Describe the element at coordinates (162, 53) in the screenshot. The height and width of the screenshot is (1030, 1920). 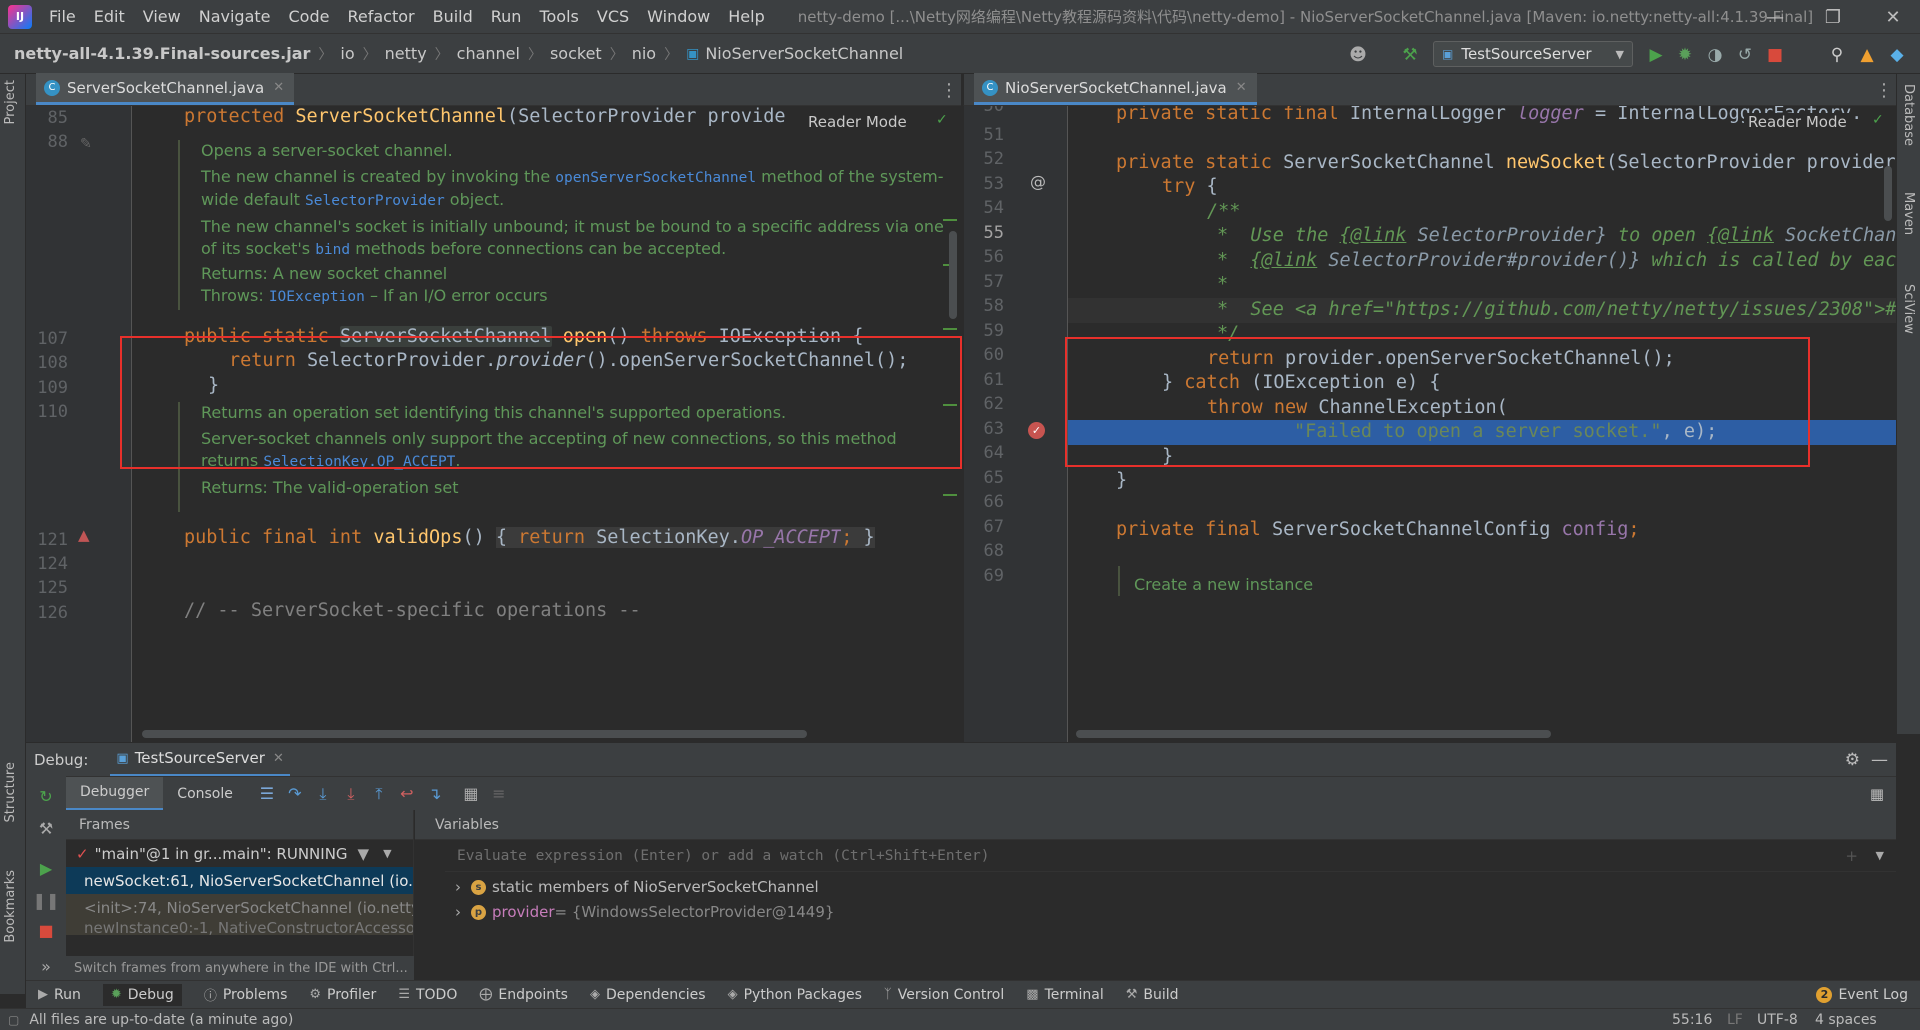
I see `breadcrumb-jar: netty-all-4.1.39.Final-sources.jar` at that location.